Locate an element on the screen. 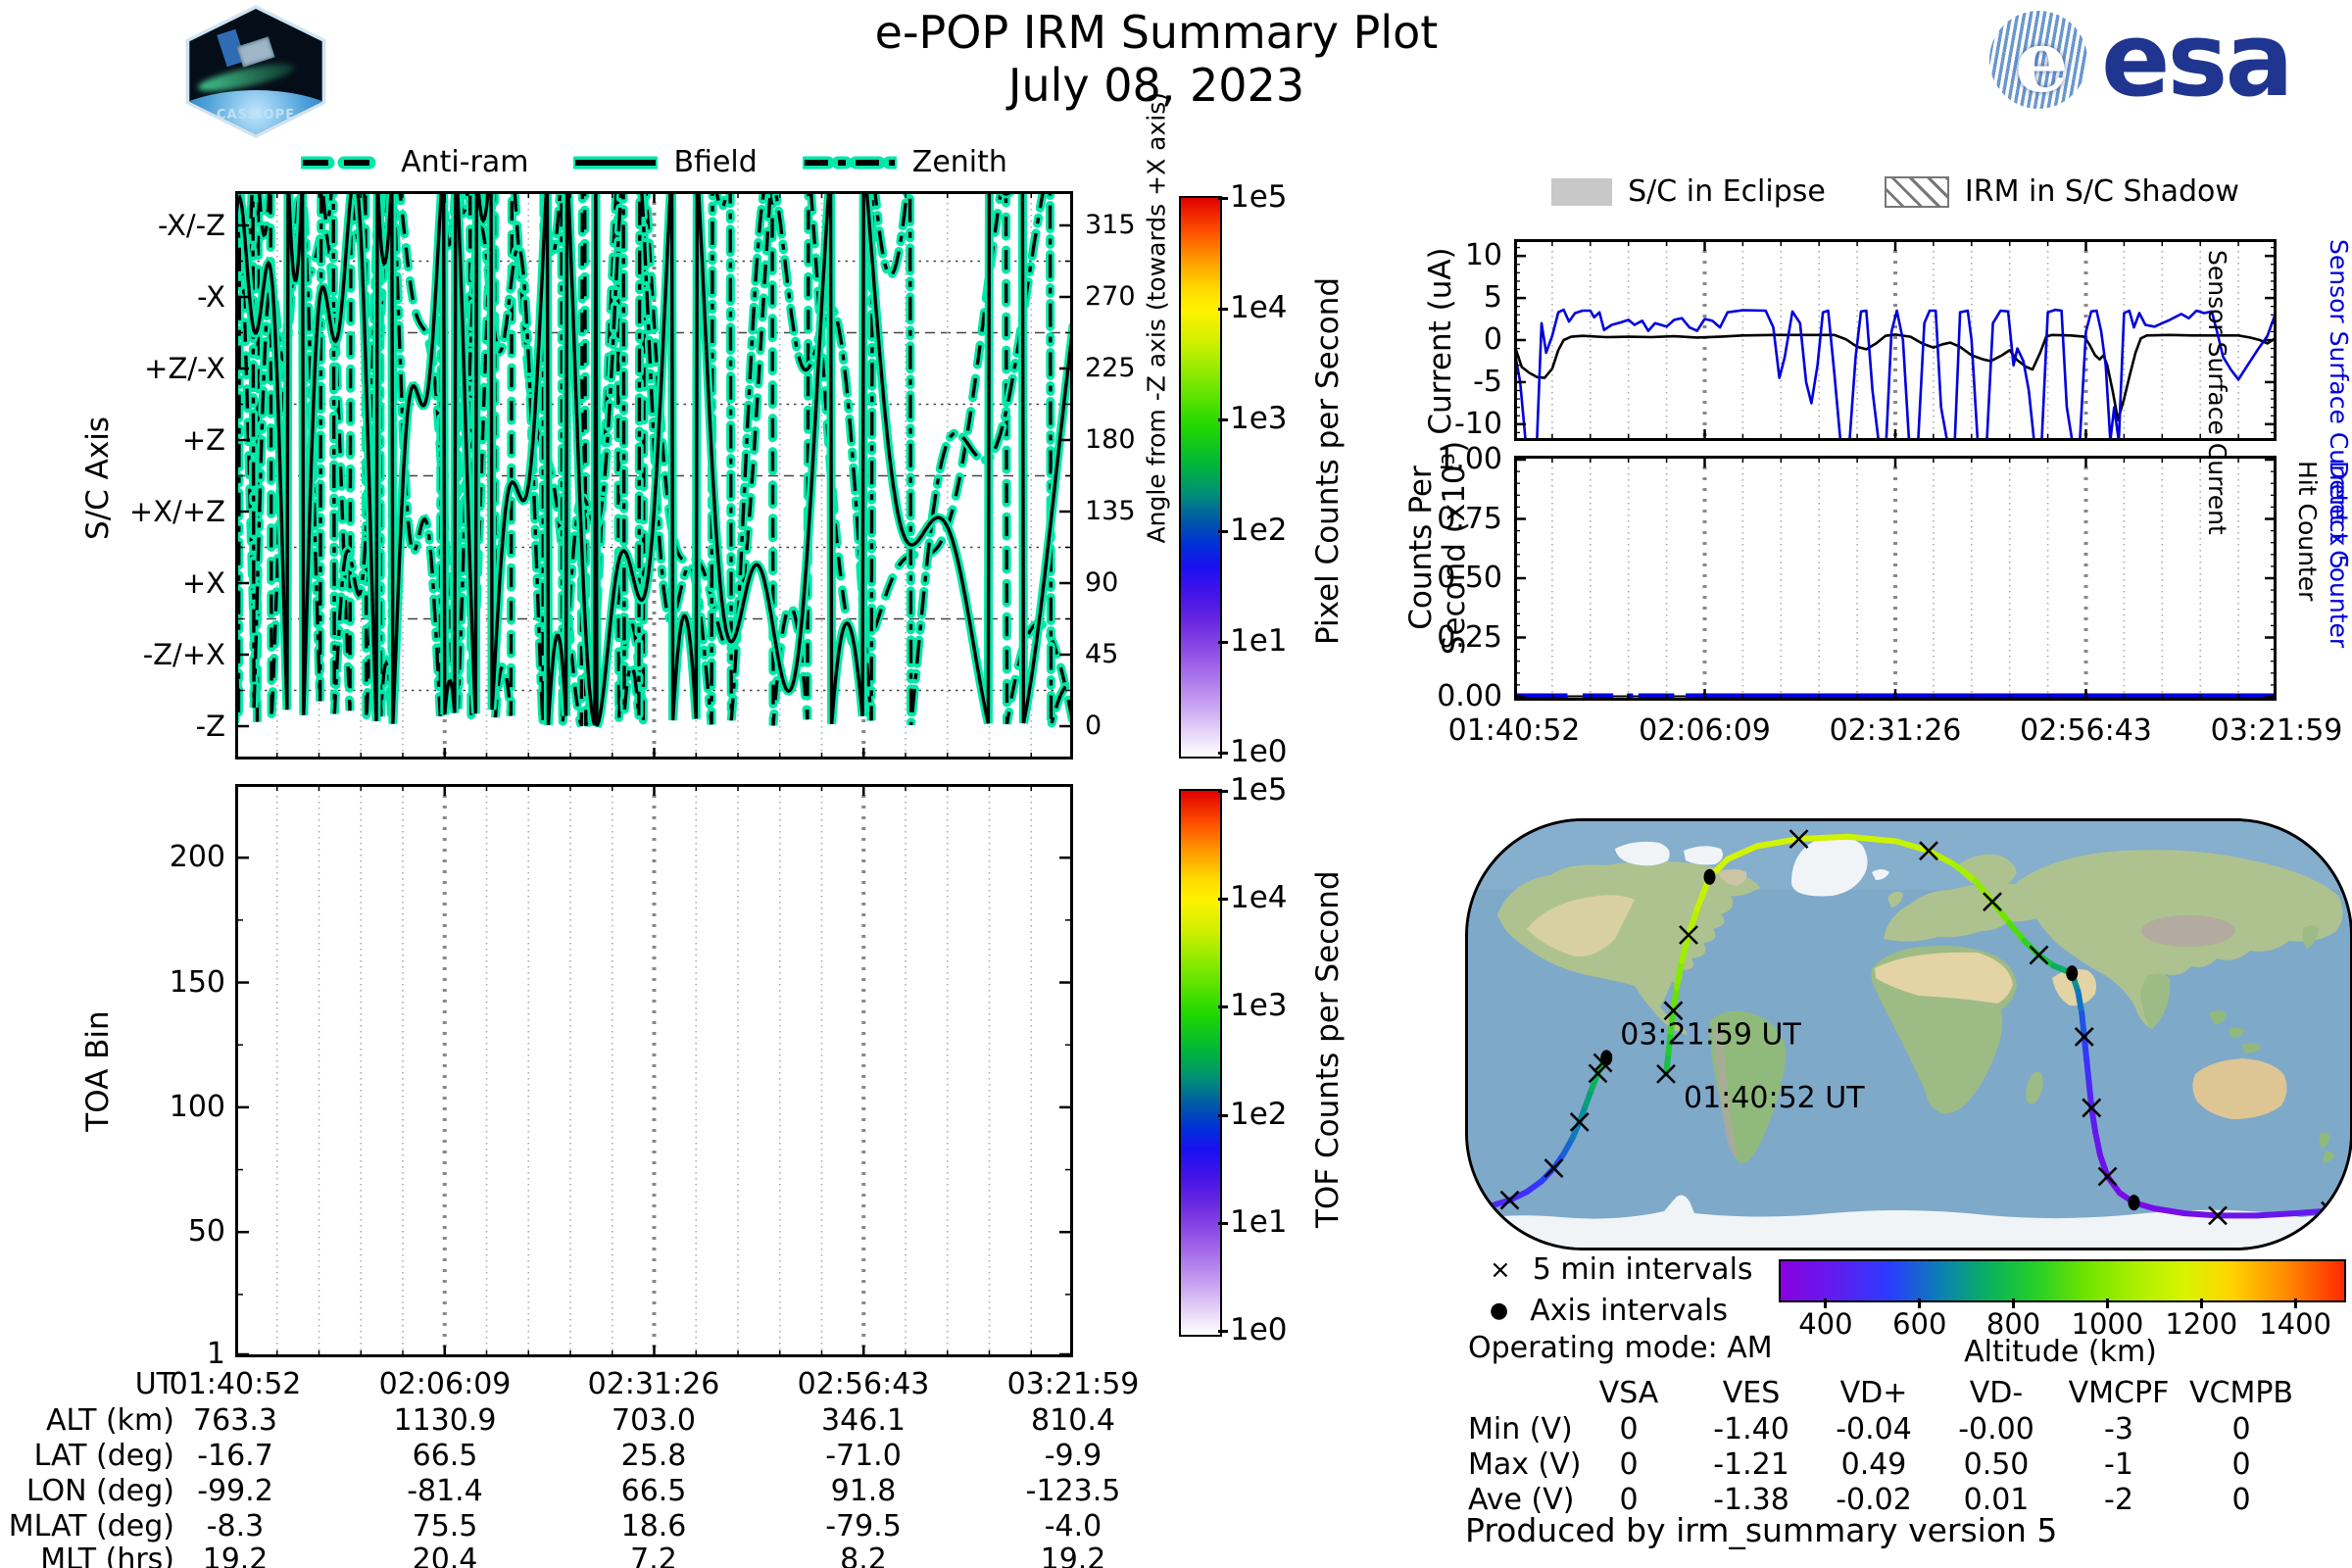  voltage-col-header: VCMPB is located at coordinates (2241, 1393).